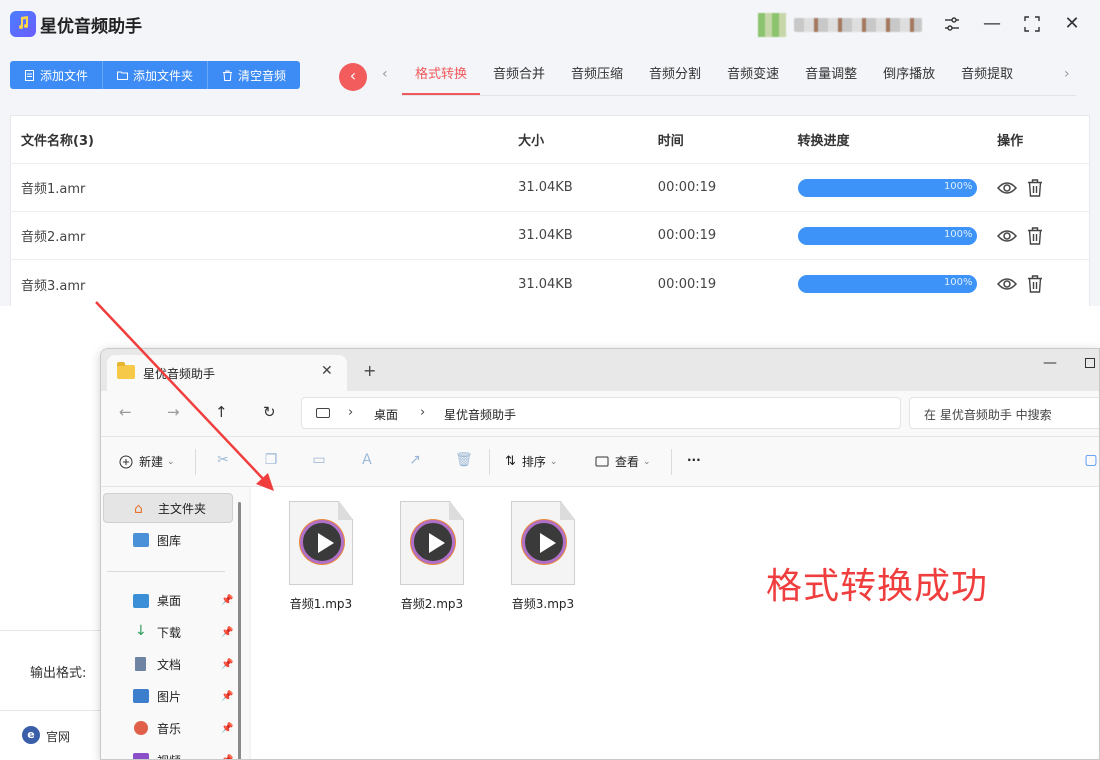 This screenshot has width=1100, height=760. I want to click on sidebar-label: 下载, so click(169, 632).